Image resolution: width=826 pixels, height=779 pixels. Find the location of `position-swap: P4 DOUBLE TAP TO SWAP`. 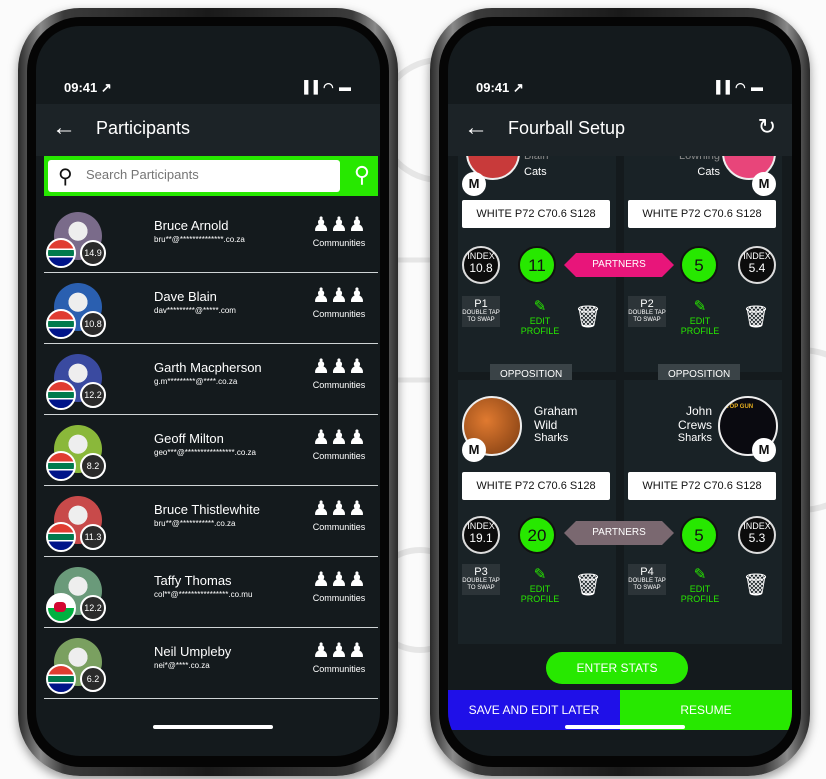

position-swap: P4 DOUBLE TAP TO SWAP is located at coordinates (647, 579).